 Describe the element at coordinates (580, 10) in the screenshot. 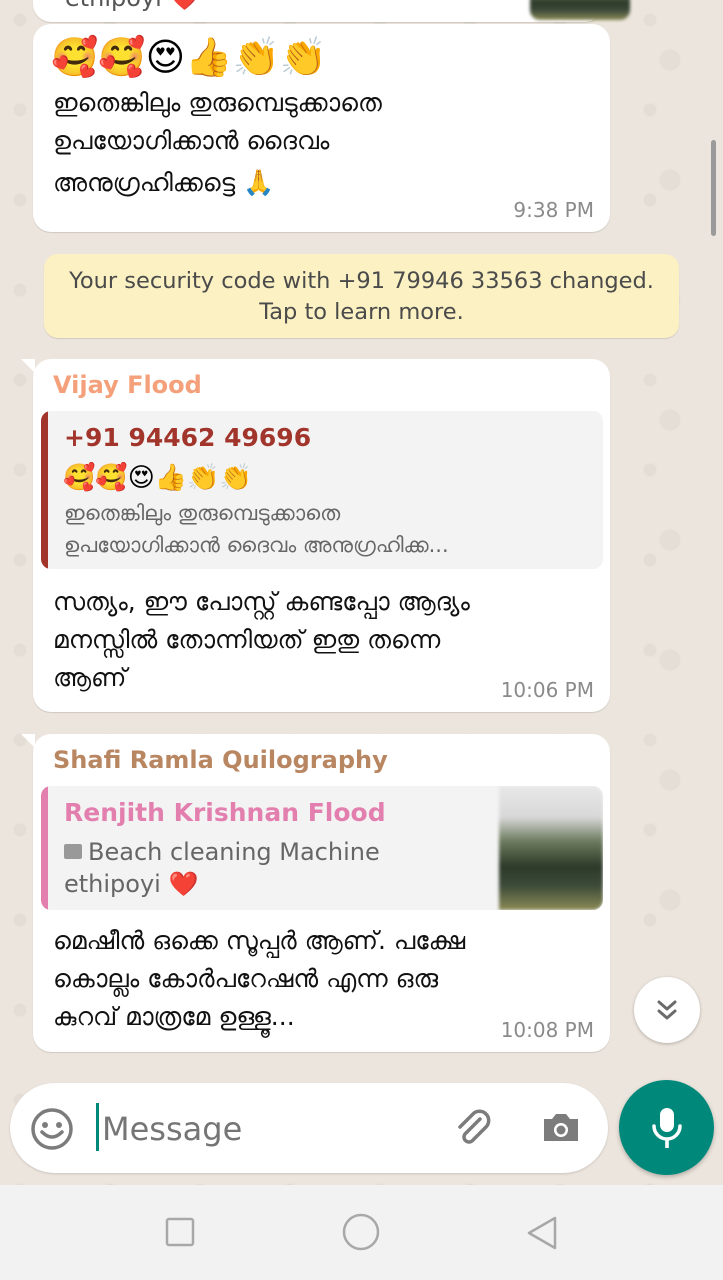

I see `previous-quote-thumbnail` at that location.